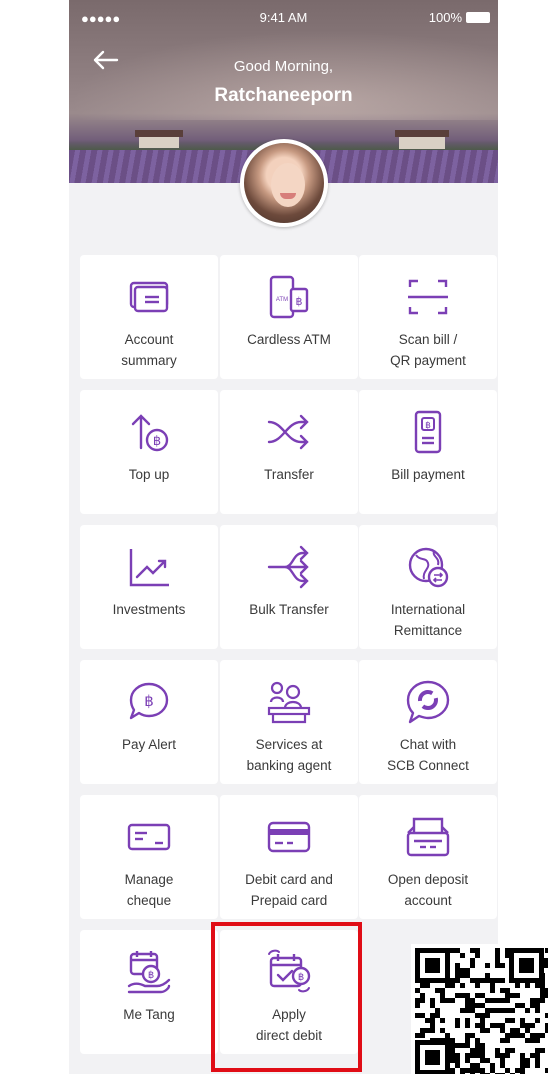 The width and height of the screenshot is (548, 1074). I want to click on battery-percent: 100%, so click(445, 17).